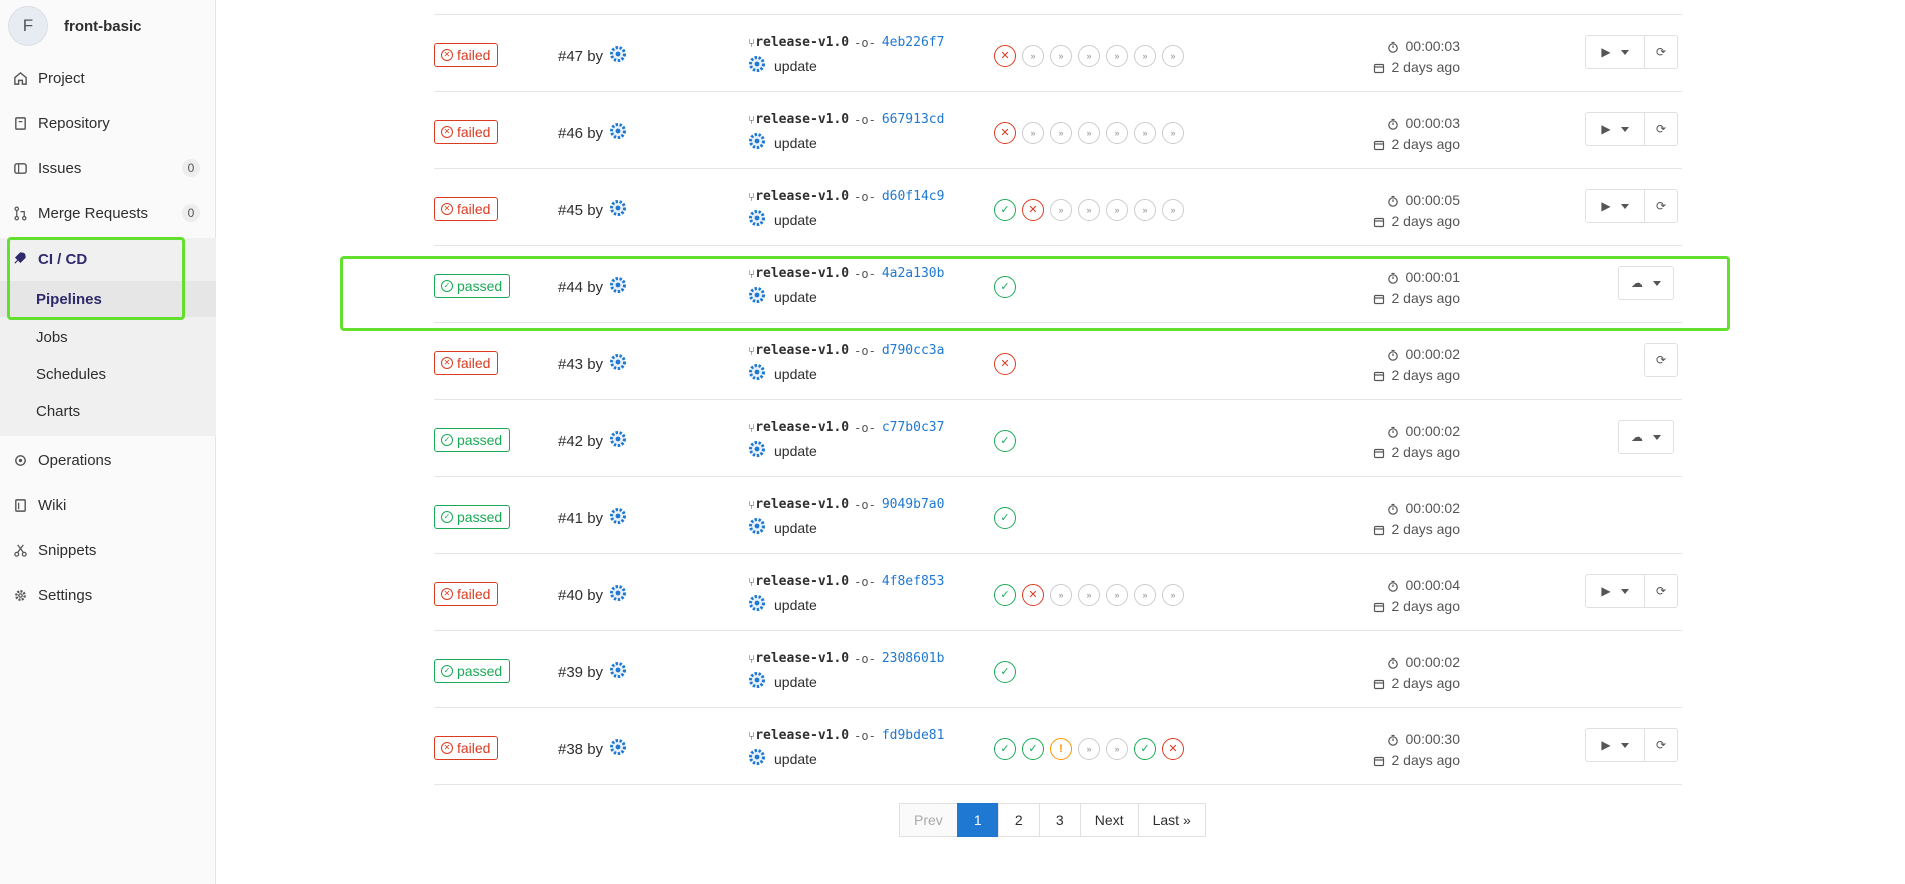 The height and width of the screenshot is (884, 1905). Describe the element at coordinates (592, 749) in the screenshot. I see `pipeline-id: #38 by` at that location.